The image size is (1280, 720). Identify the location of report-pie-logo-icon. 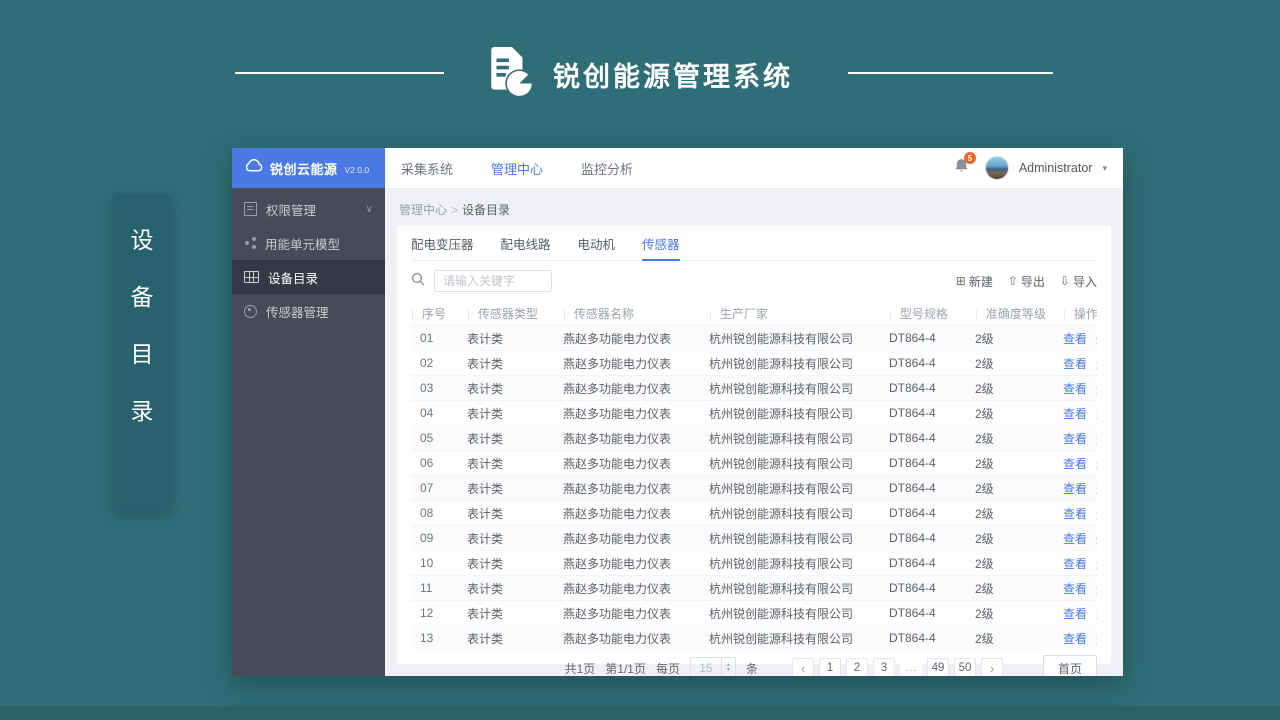
(511, 74).